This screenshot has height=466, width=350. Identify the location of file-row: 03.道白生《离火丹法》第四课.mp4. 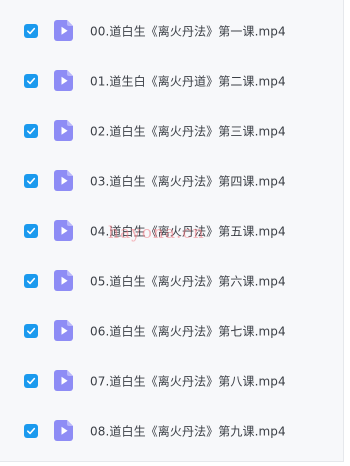
(171, 181).